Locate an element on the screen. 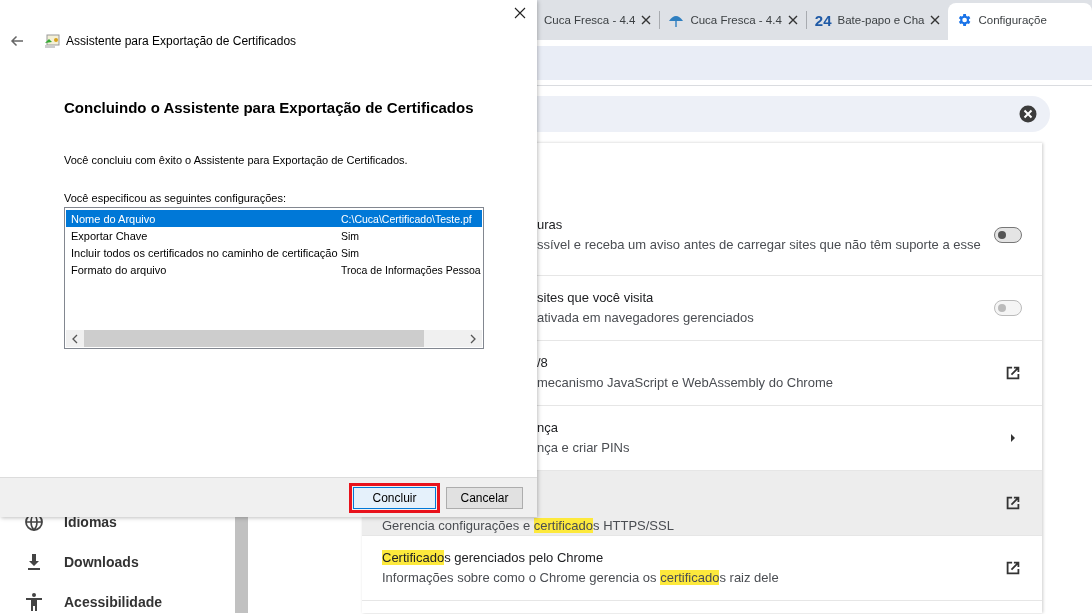 Image resolution: width=1092 pixels, height=614 pixels. setting-title: sites que você visita is located at coordinates (596, 298).